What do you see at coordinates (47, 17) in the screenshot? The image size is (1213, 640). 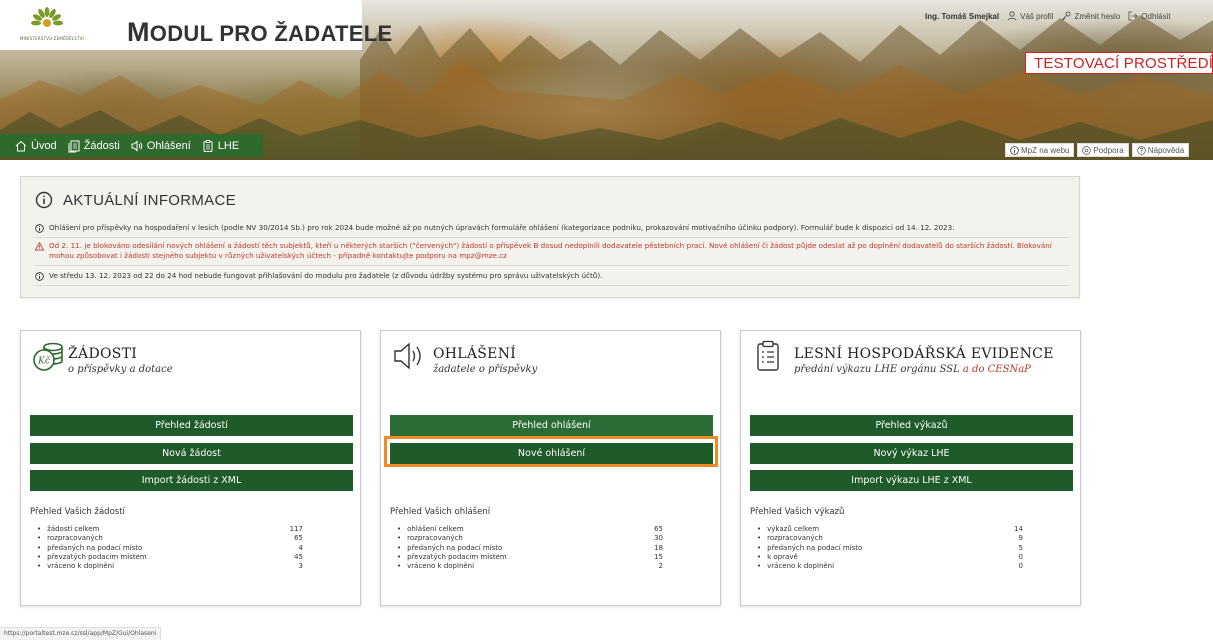 I see `ministry-logo-icon` at bounding box center [47, 17].